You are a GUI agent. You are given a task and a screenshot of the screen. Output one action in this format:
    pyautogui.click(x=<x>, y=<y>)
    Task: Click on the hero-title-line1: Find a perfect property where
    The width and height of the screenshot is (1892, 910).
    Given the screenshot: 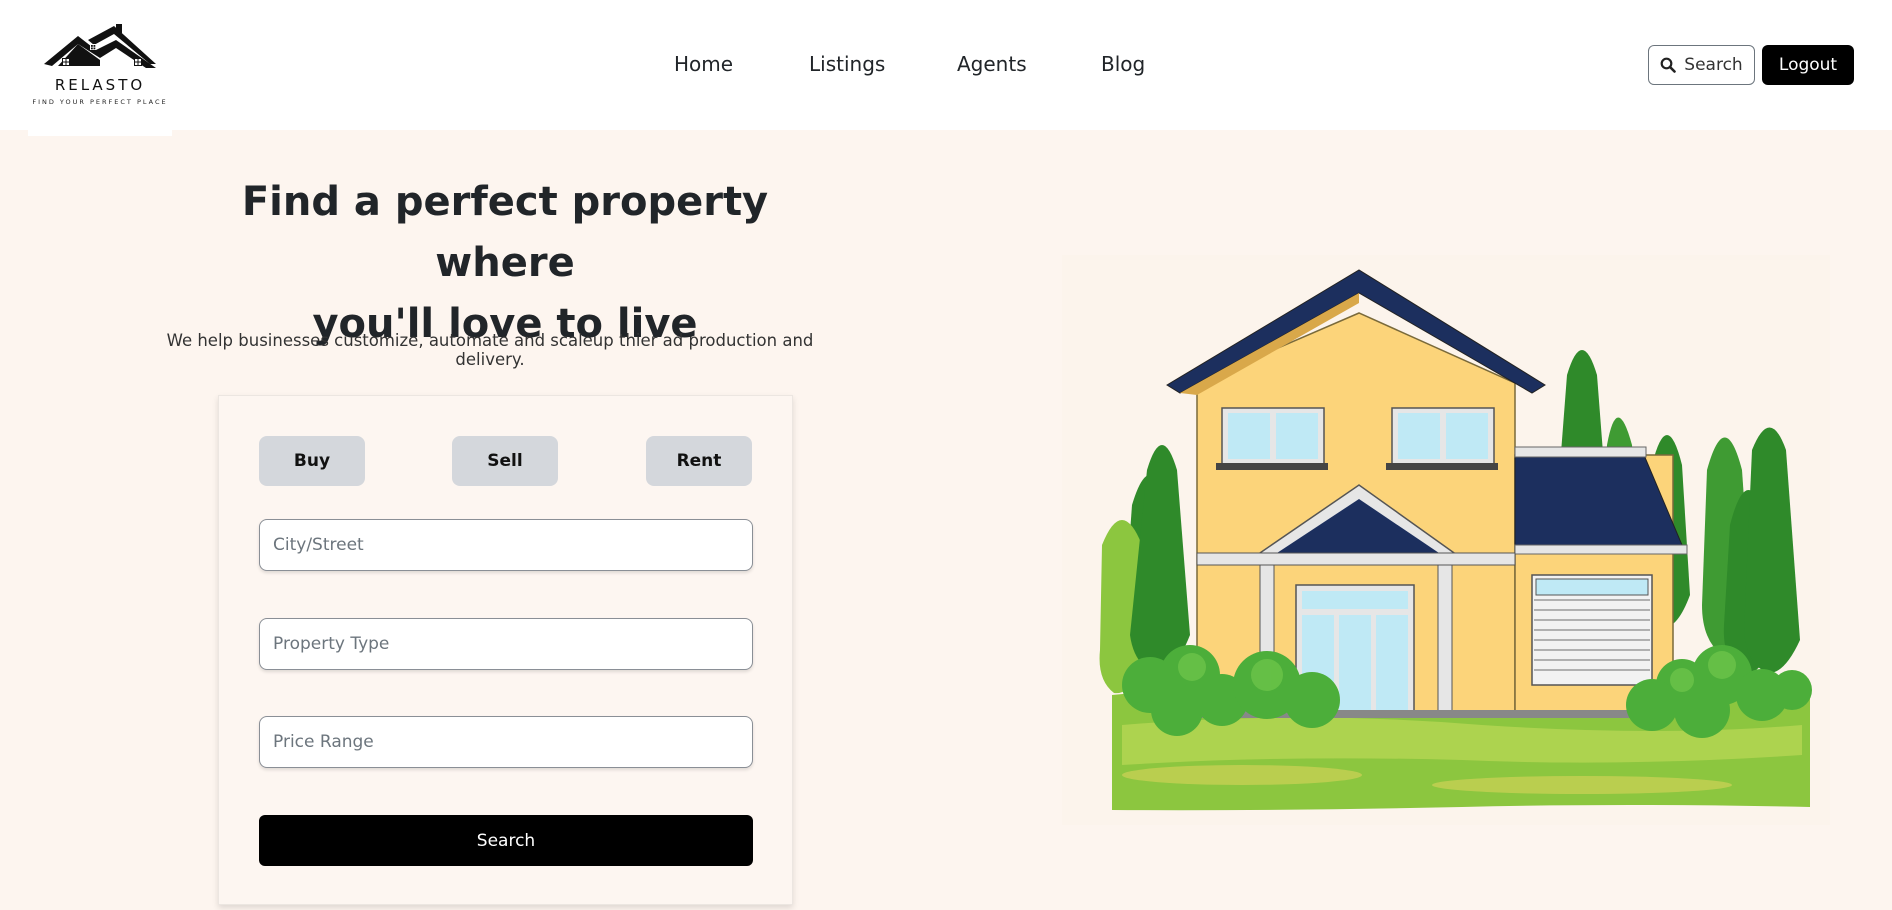 What is the action you would take?
    pyautogui.click(x=505, y=232)
    